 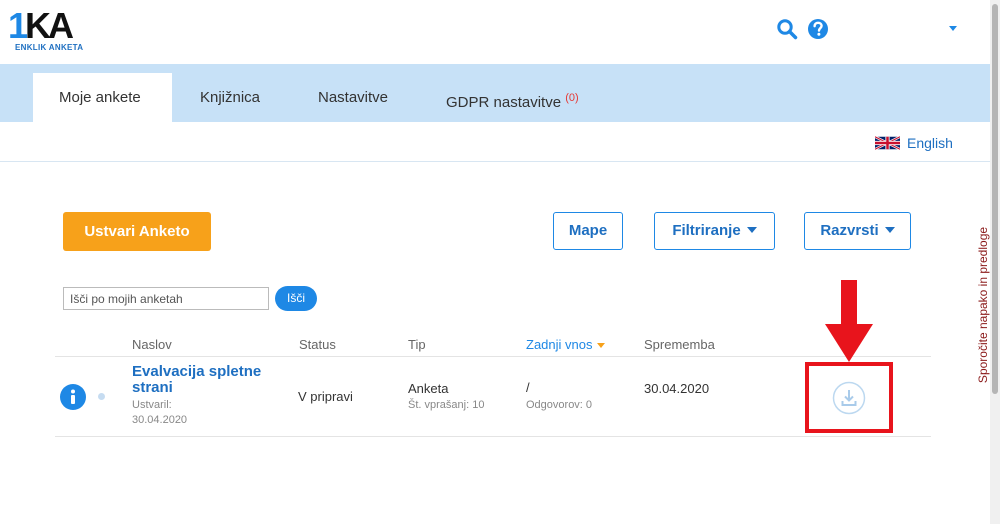 I want to click on status-dot, so click(x=101, y=396).